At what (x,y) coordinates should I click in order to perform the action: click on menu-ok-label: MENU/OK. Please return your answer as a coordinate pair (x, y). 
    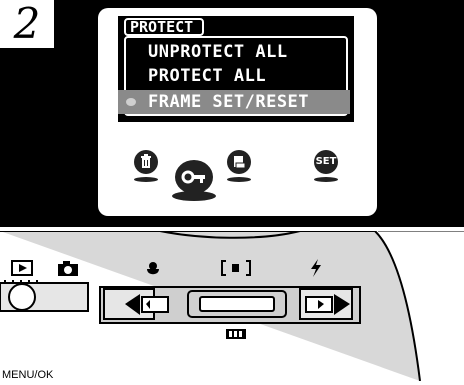
    Looking at the image, I should click on (28, 375).